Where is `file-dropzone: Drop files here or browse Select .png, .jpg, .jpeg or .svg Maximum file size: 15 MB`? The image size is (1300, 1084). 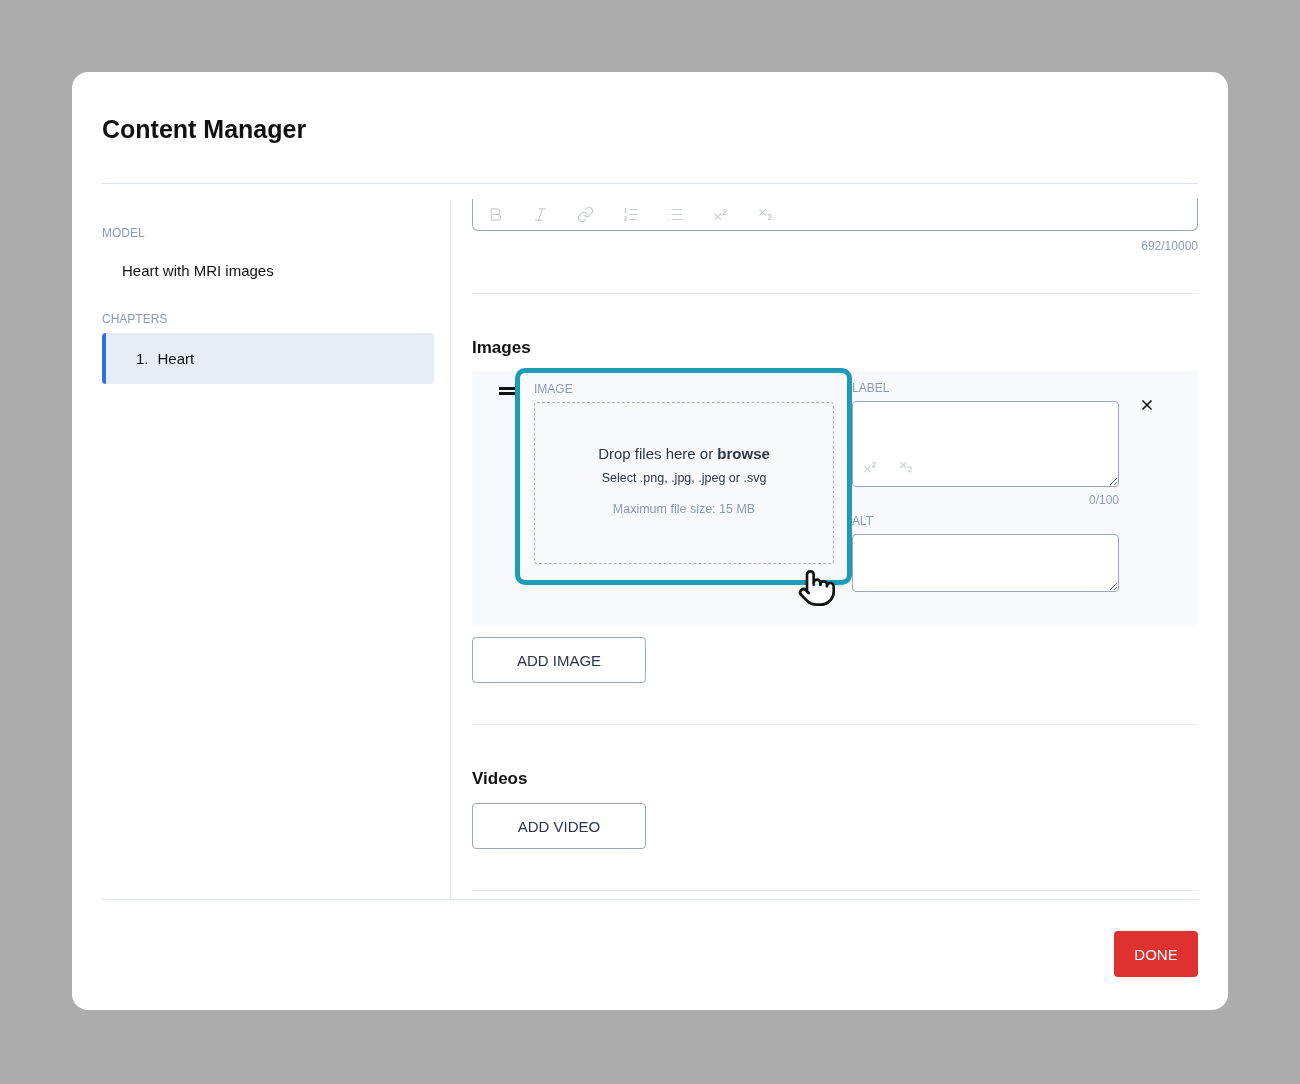
file-dropzone: Drop files here or browse Select .png, .jpg, .jpeg or .svg Maximum file size: 15 MB is located at coordinates (684, 483).